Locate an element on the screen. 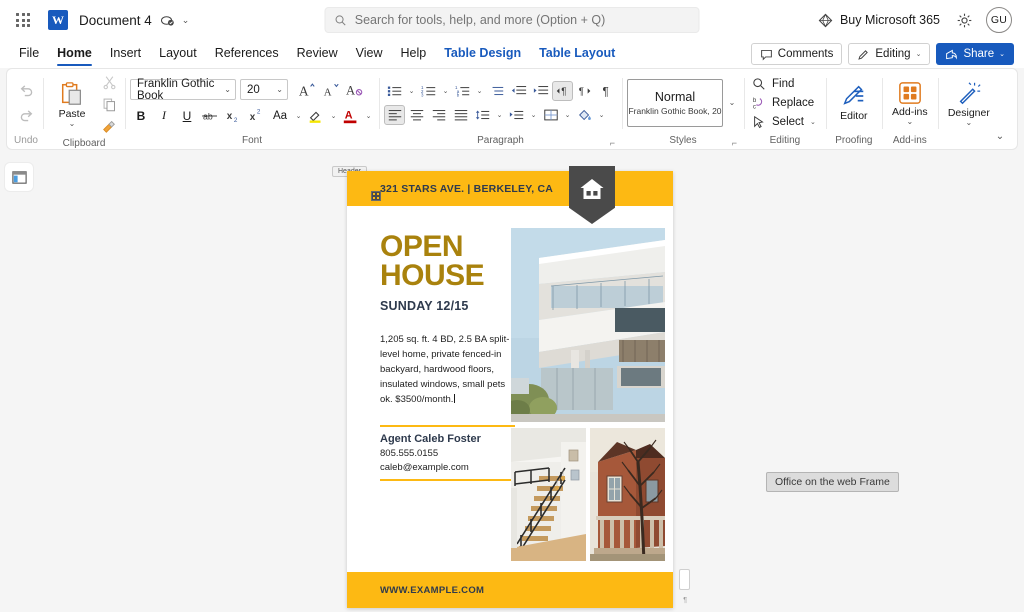 The height and width of the screenshot is (612, 1024). comments-button: Comments is located at coordinates (796, 54).